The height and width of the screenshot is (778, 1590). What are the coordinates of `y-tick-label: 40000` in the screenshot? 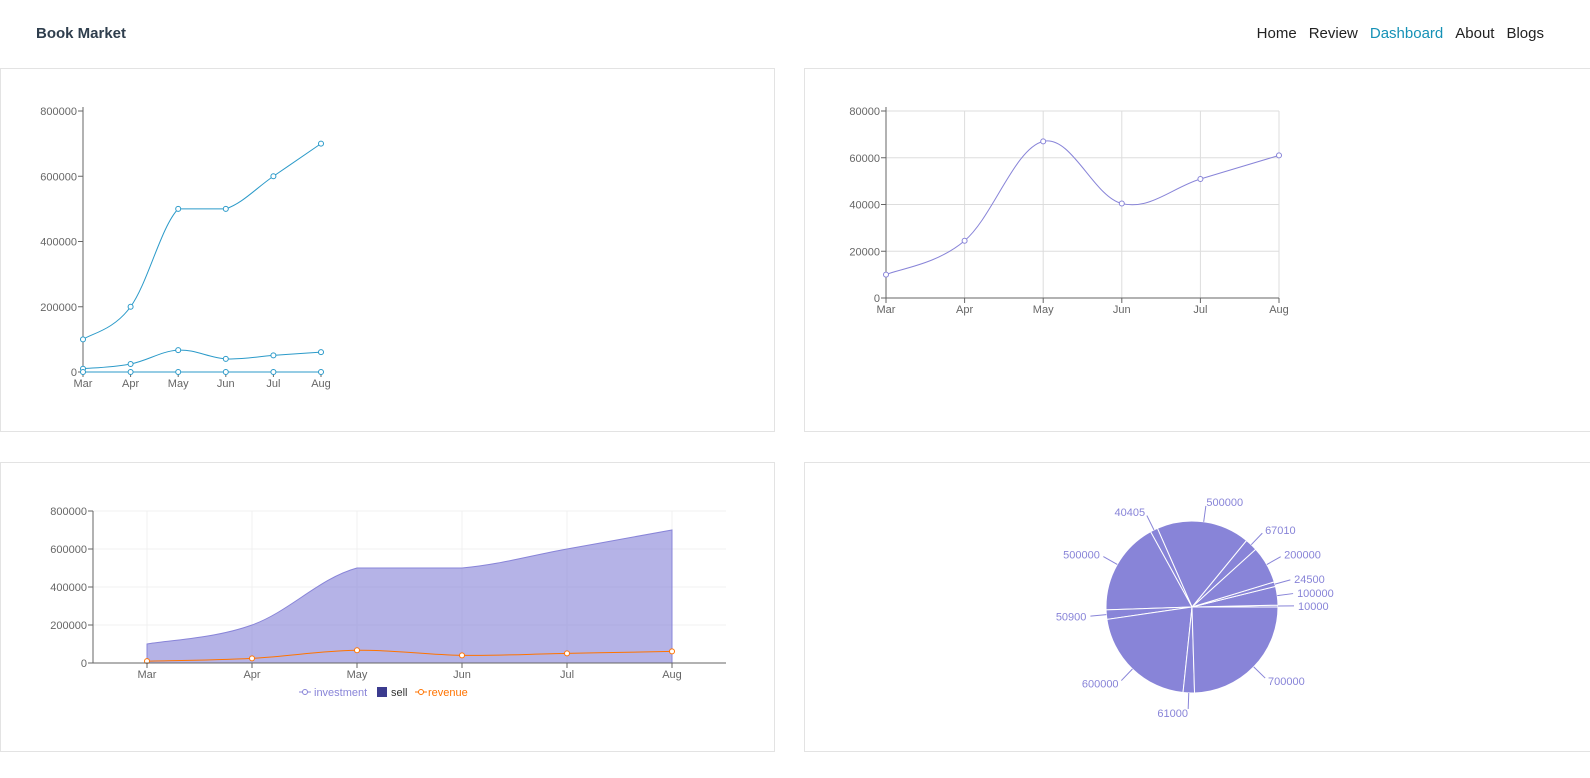 It's located at (864, 206).